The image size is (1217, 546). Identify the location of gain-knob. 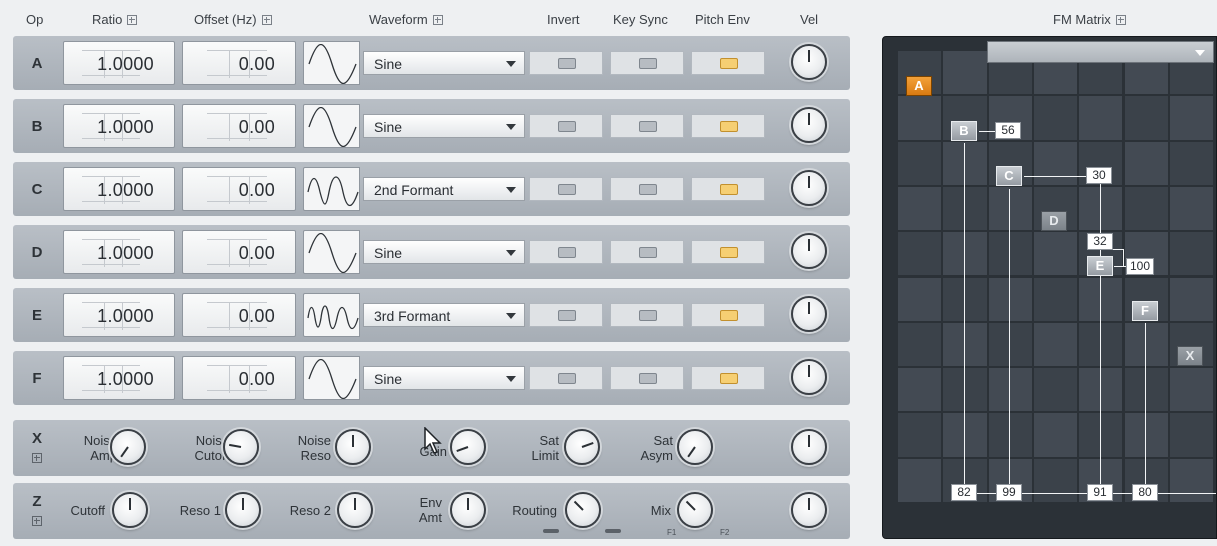
(468, 447).